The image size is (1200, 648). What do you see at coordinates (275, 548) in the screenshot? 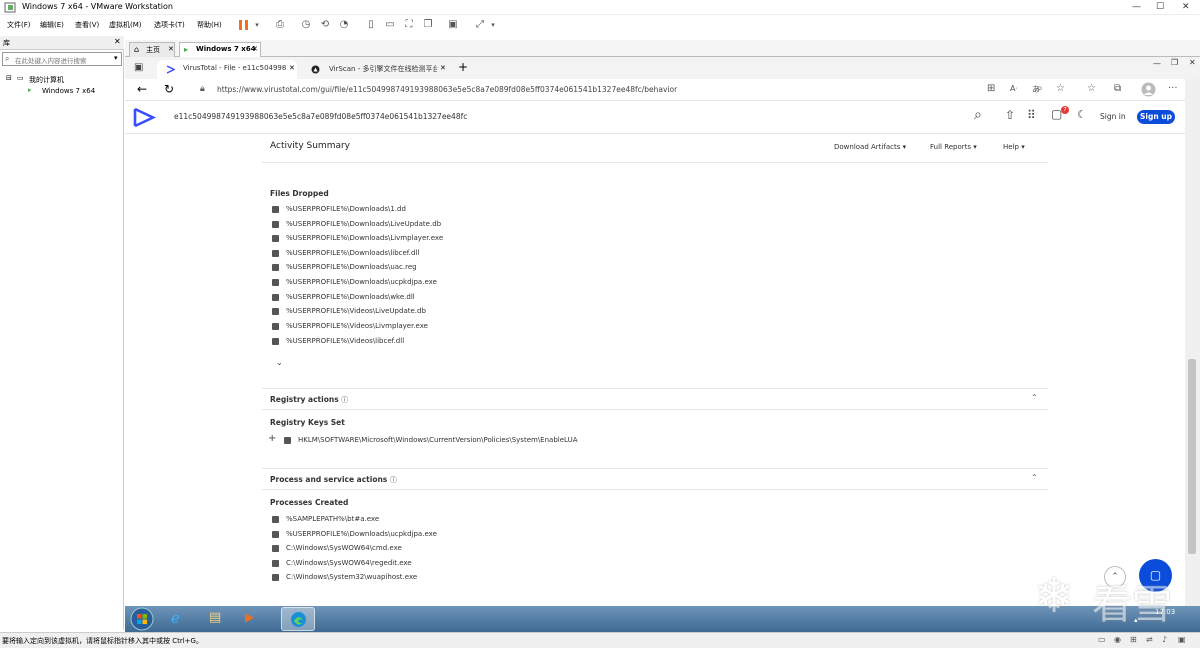
I see `process-icon` at bounding box center [275, 548].